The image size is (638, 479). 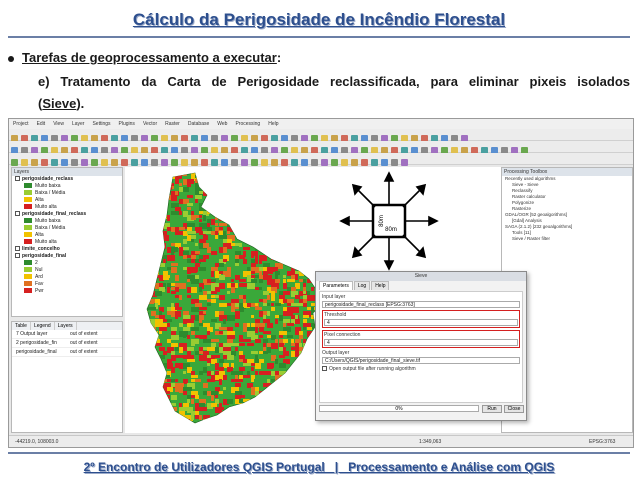 What do you see at coordinates (21, 124) in the screenshot?
I see `menu-item: Project` at bounding box center [21, 124].